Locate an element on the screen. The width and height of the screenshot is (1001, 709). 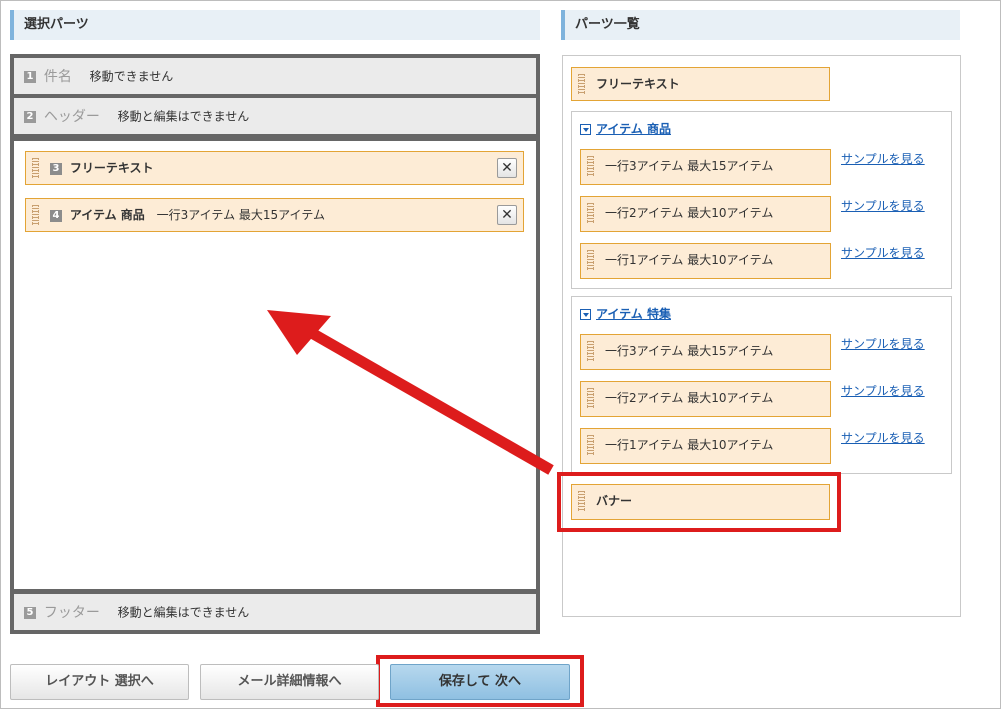
save-and-next-button: 保存して 次へ is located at coordinates (480, 682).